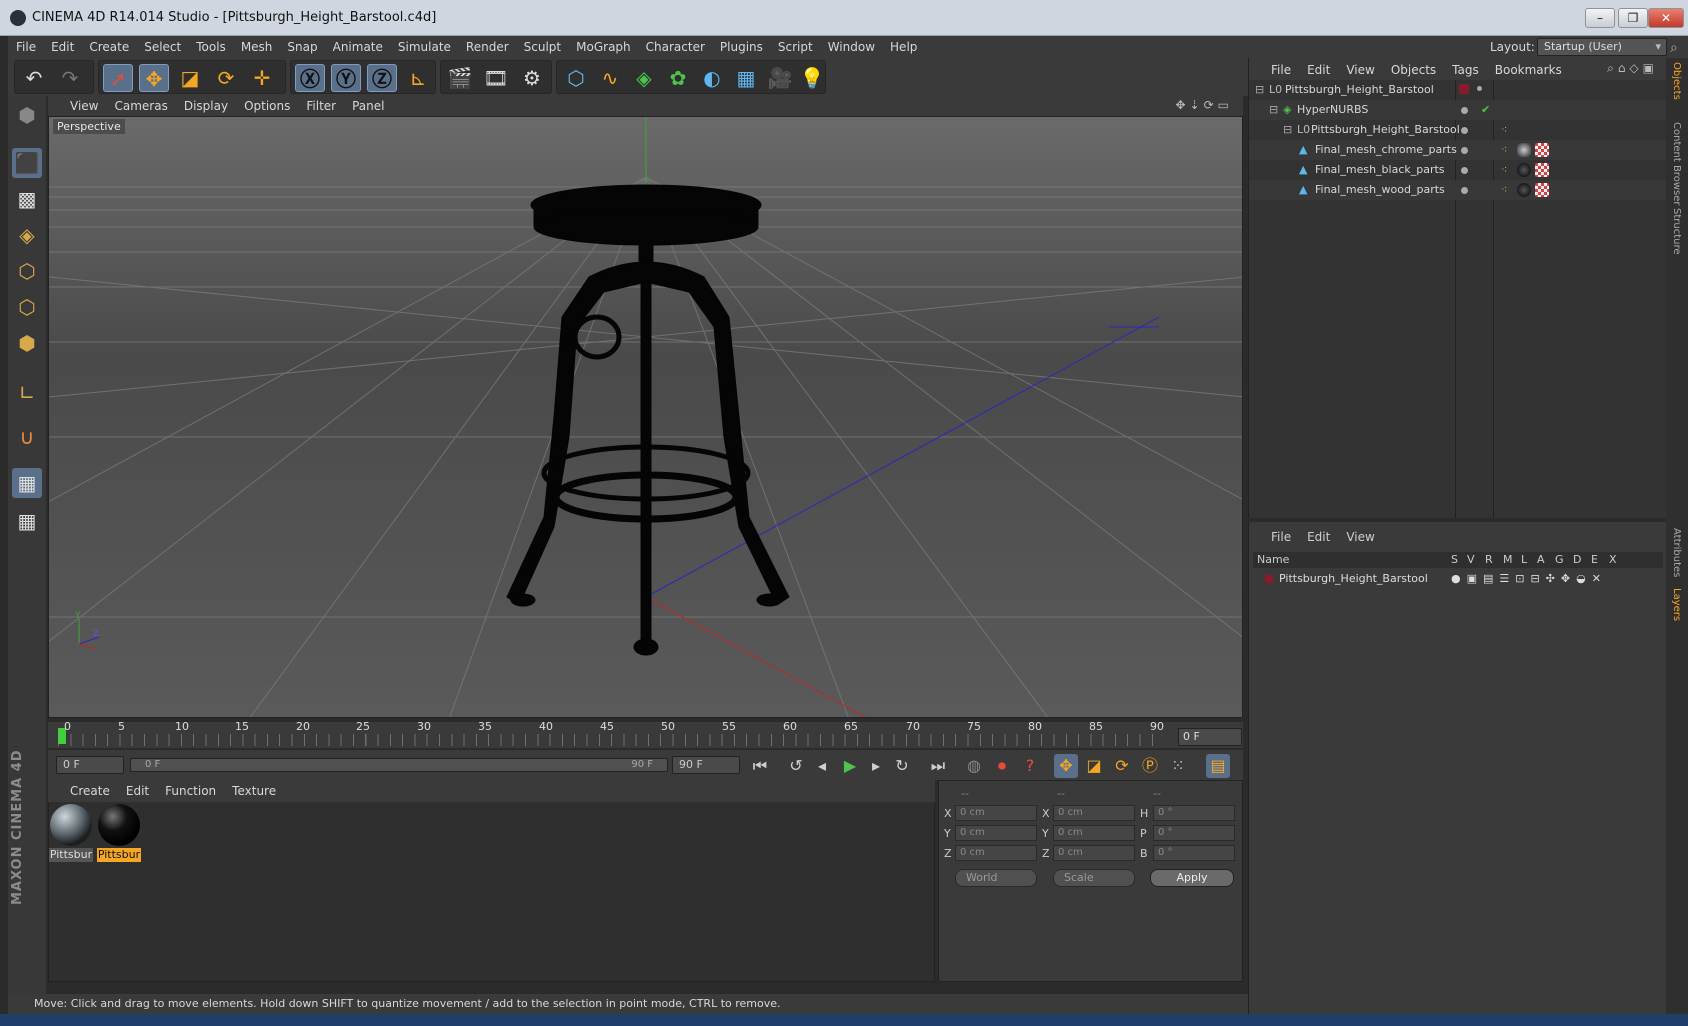 This screenshot has height=1026, width=1688. What do you see at coordinates (1457, 150) in the screenshot?
I see `tree-row: ▲ Final_mesh_chrome_parts ⁖` at bounding box center [1457, 150].